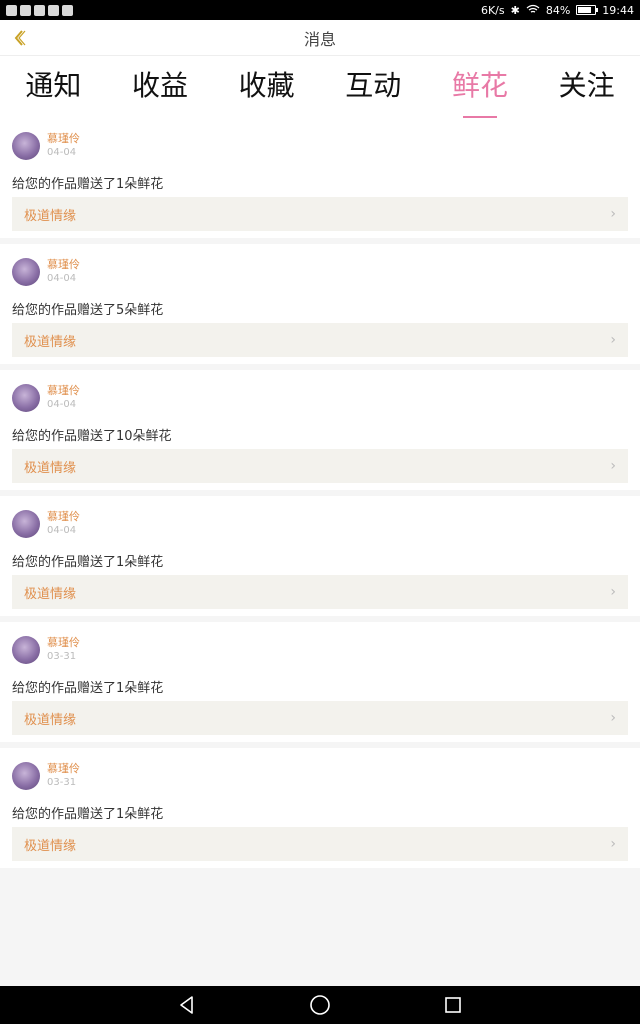 This screenshot has width=640, height=1024. I want to click on tab-notifications: 通知, so click(53, 87).